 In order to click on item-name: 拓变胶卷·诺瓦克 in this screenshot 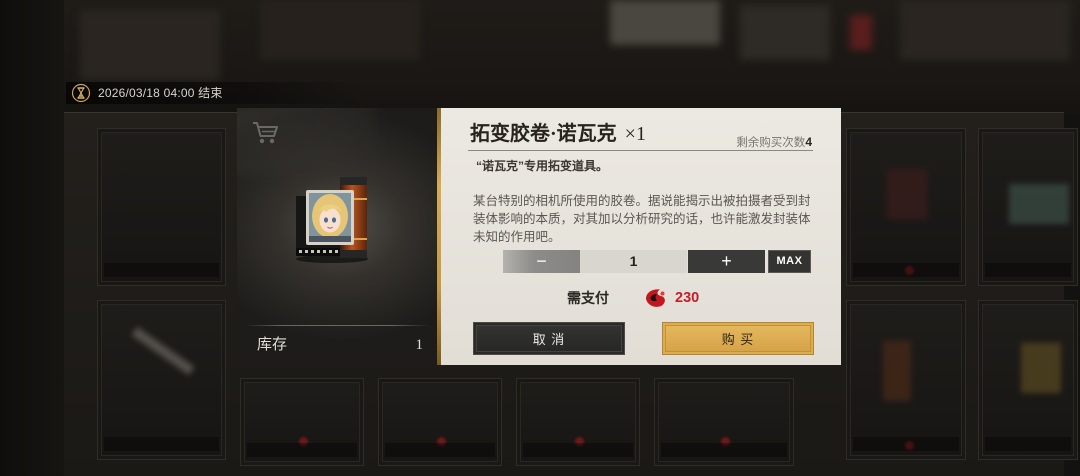, I will do `click(543, 134)`.